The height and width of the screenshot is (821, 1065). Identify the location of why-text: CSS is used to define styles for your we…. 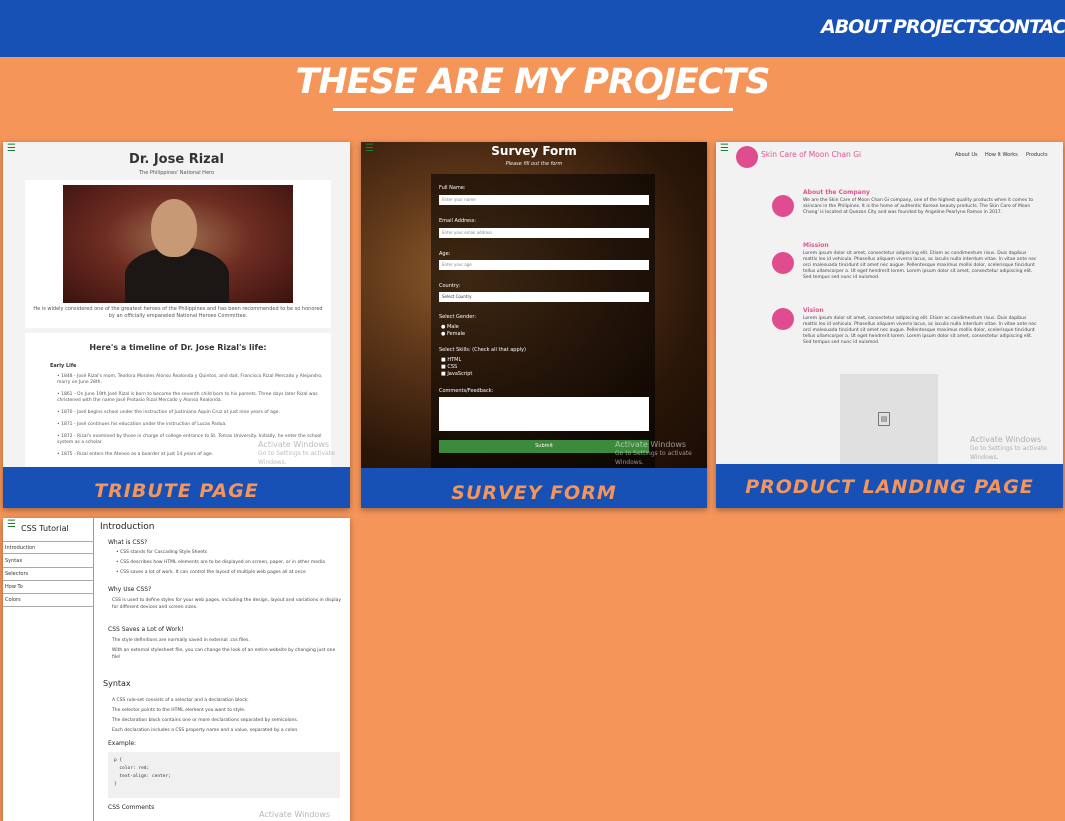
(227, 604).